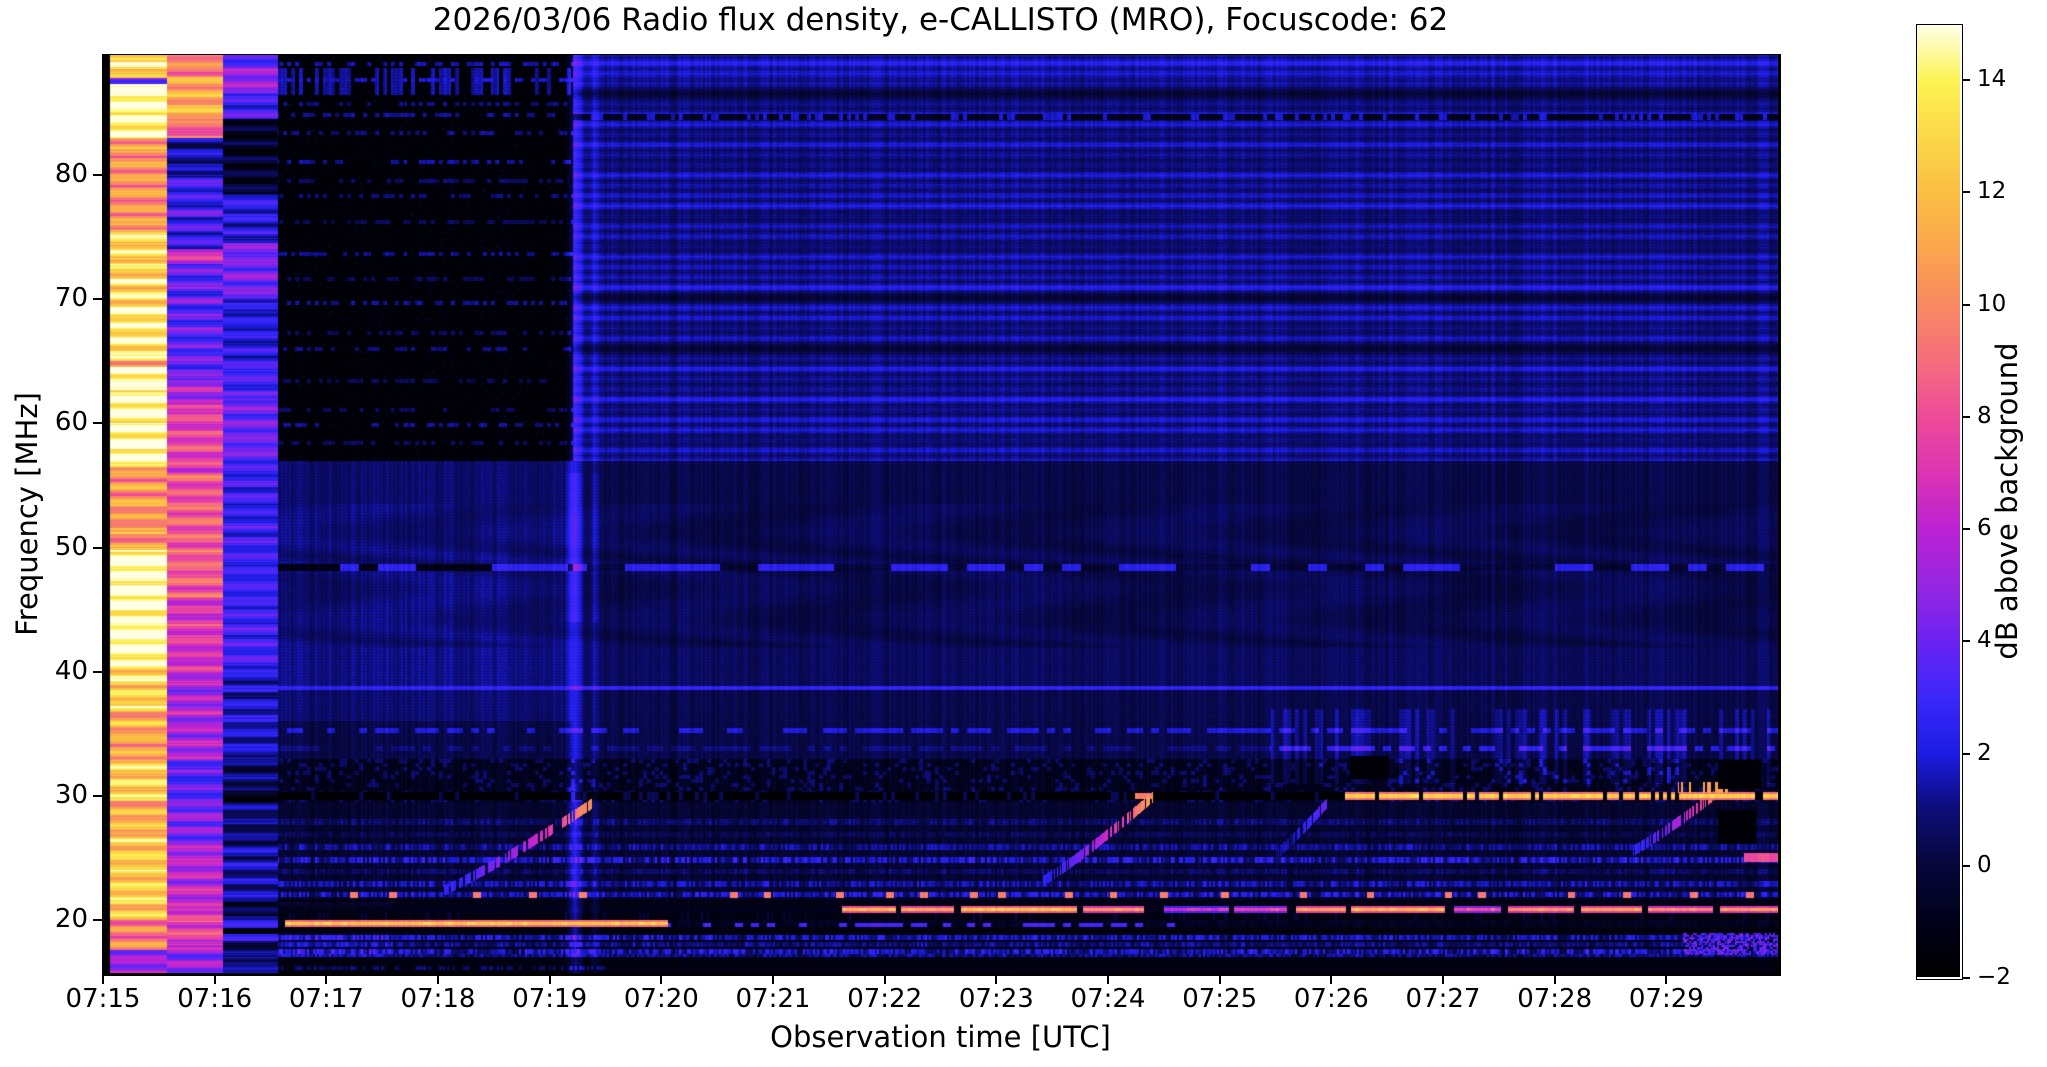 The image size is (2047, 1067). What do you see at coordinates (438, 999) in the screenshot?
I see `x-tick-label: 07:18` at bounding box center [438, 999].